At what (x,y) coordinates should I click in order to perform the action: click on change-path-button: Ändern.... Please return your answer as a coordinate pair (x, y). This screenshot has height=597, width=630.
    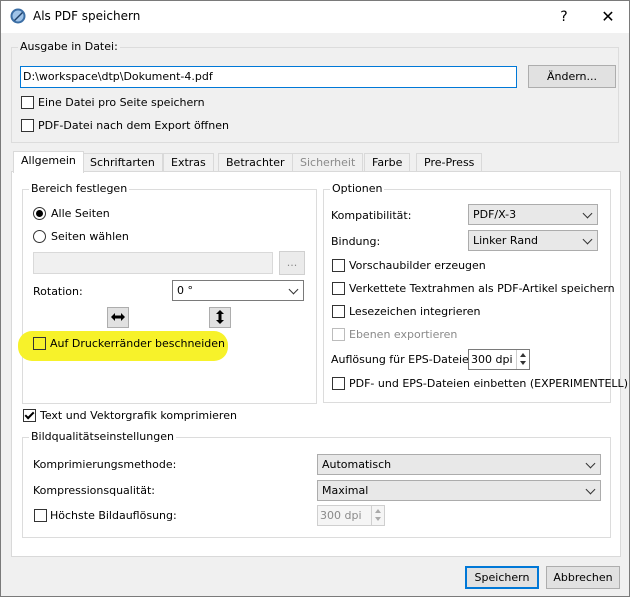
    Looking at the image, I should click on (572, 76).